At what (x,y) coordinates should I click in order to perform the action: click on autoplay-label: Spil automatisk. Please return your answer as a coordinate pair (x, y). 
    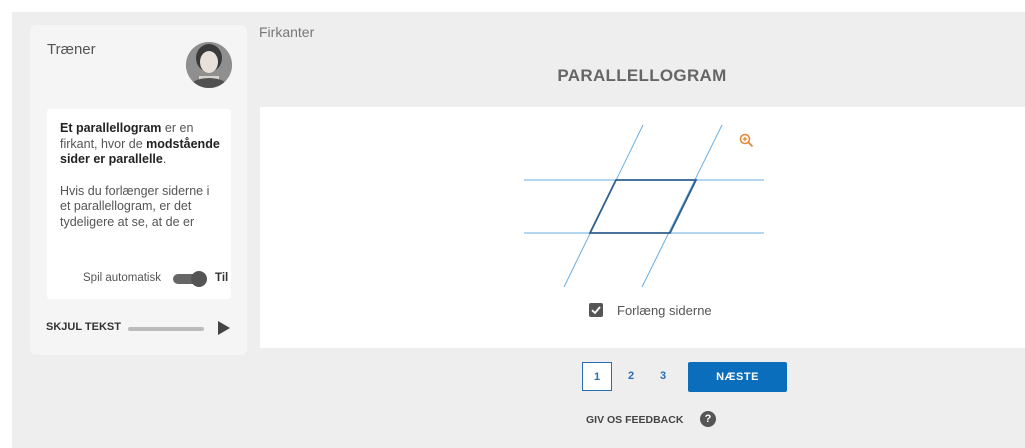
    Looking at the image, I should click on (122, 278).